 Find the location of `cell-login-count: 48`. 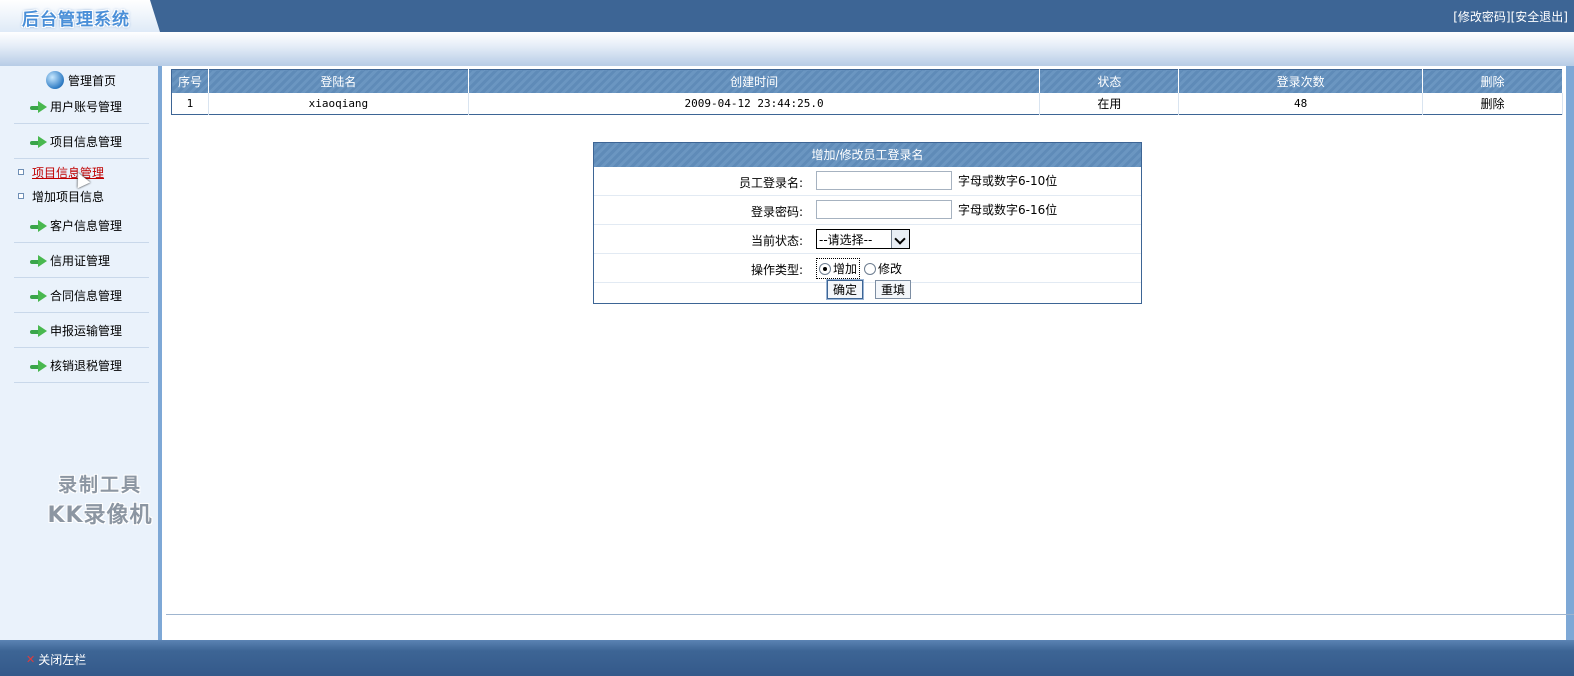

cell-login-count: 48 is located at coordinates (1301, 103).